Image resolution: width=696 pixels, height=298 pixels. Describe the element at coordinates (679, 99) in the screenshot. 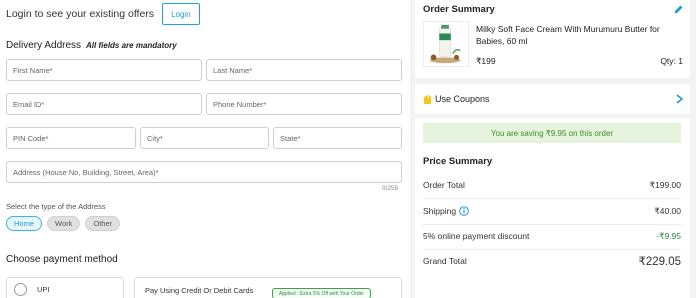

I see `chevron-right-icon` at that location.